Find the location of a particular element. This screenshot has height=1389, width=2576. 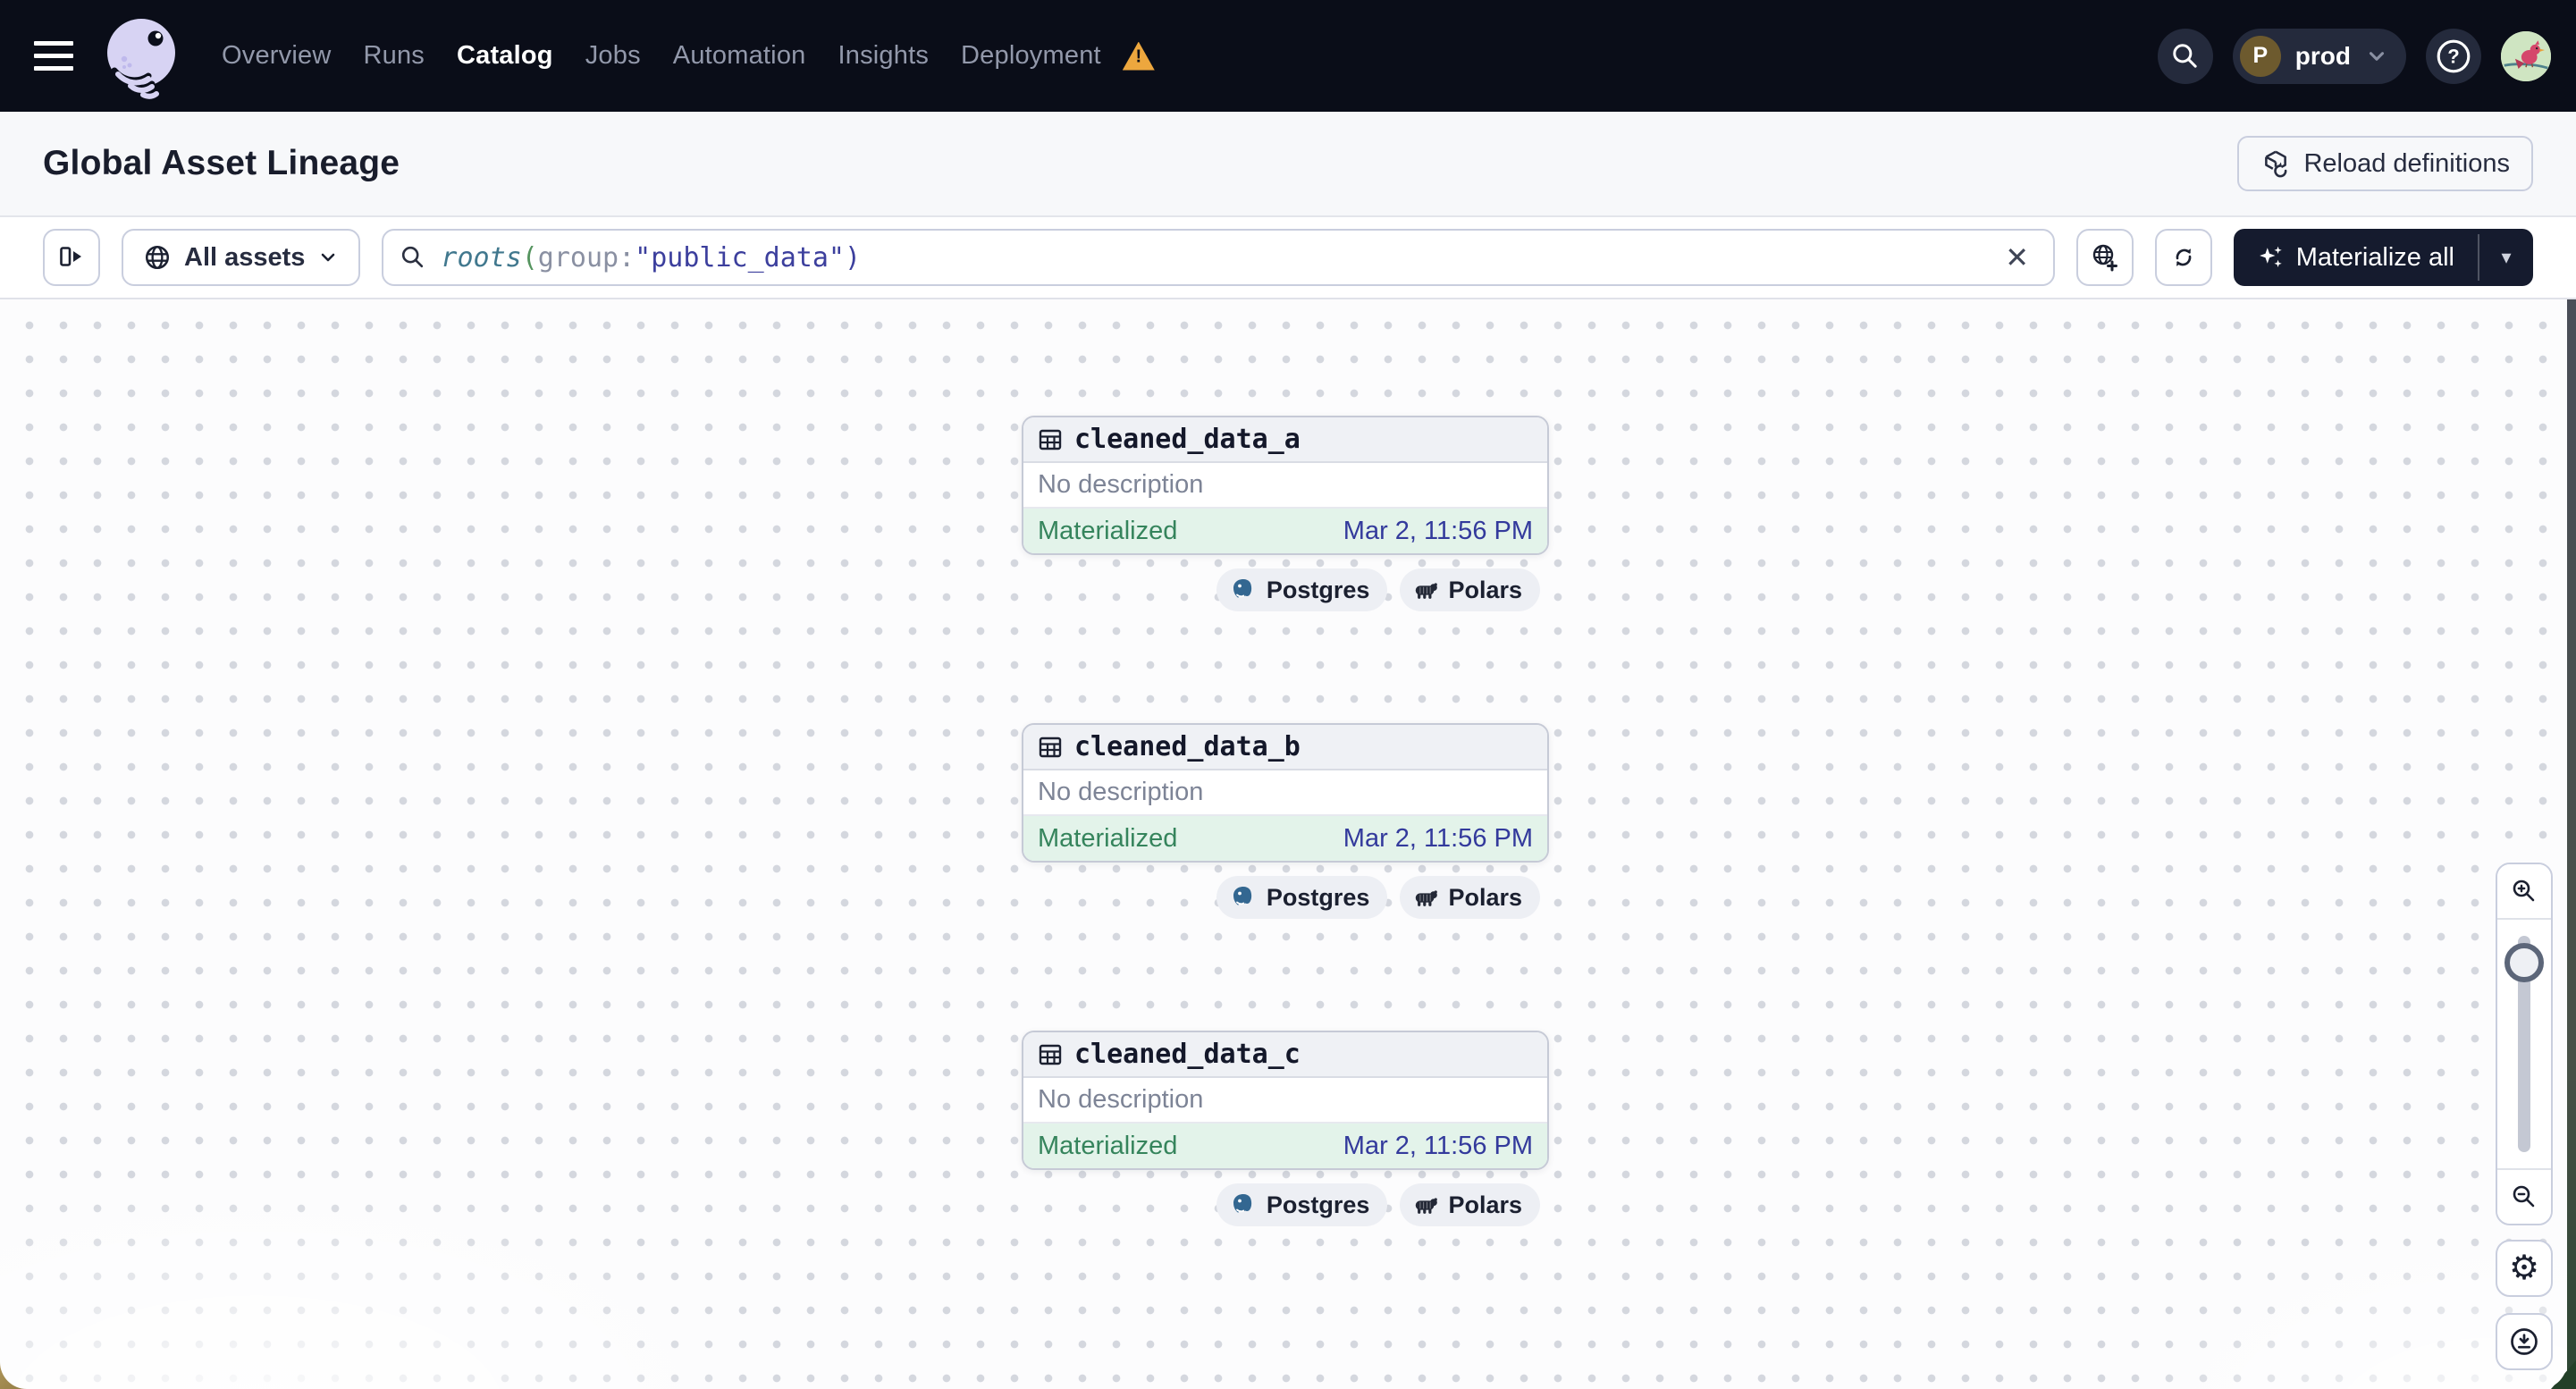

reload-definitions-button: Reload definitions is located at coordinates (2385, 163).